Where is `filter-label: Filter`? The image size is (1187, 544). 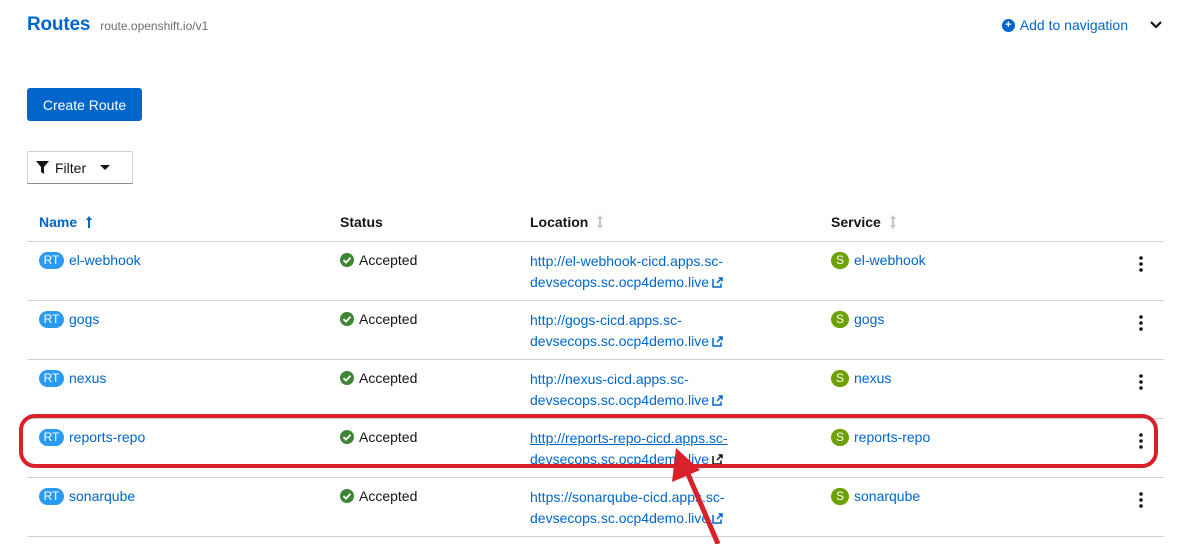
filter-label: Filter is located at coordinates (71, 167).